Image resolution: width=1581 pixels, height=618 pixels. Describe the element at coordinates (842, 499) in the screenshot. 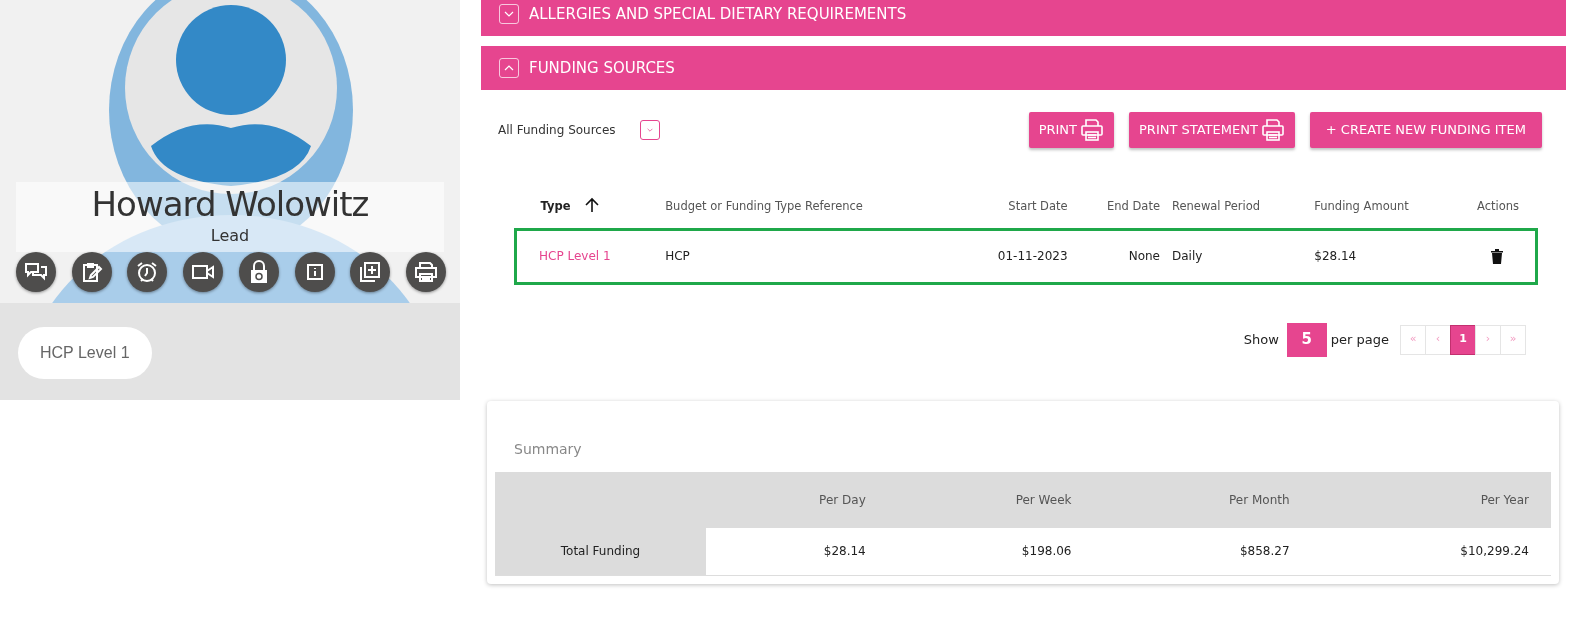

I see `column-header: Per Day` at that location.